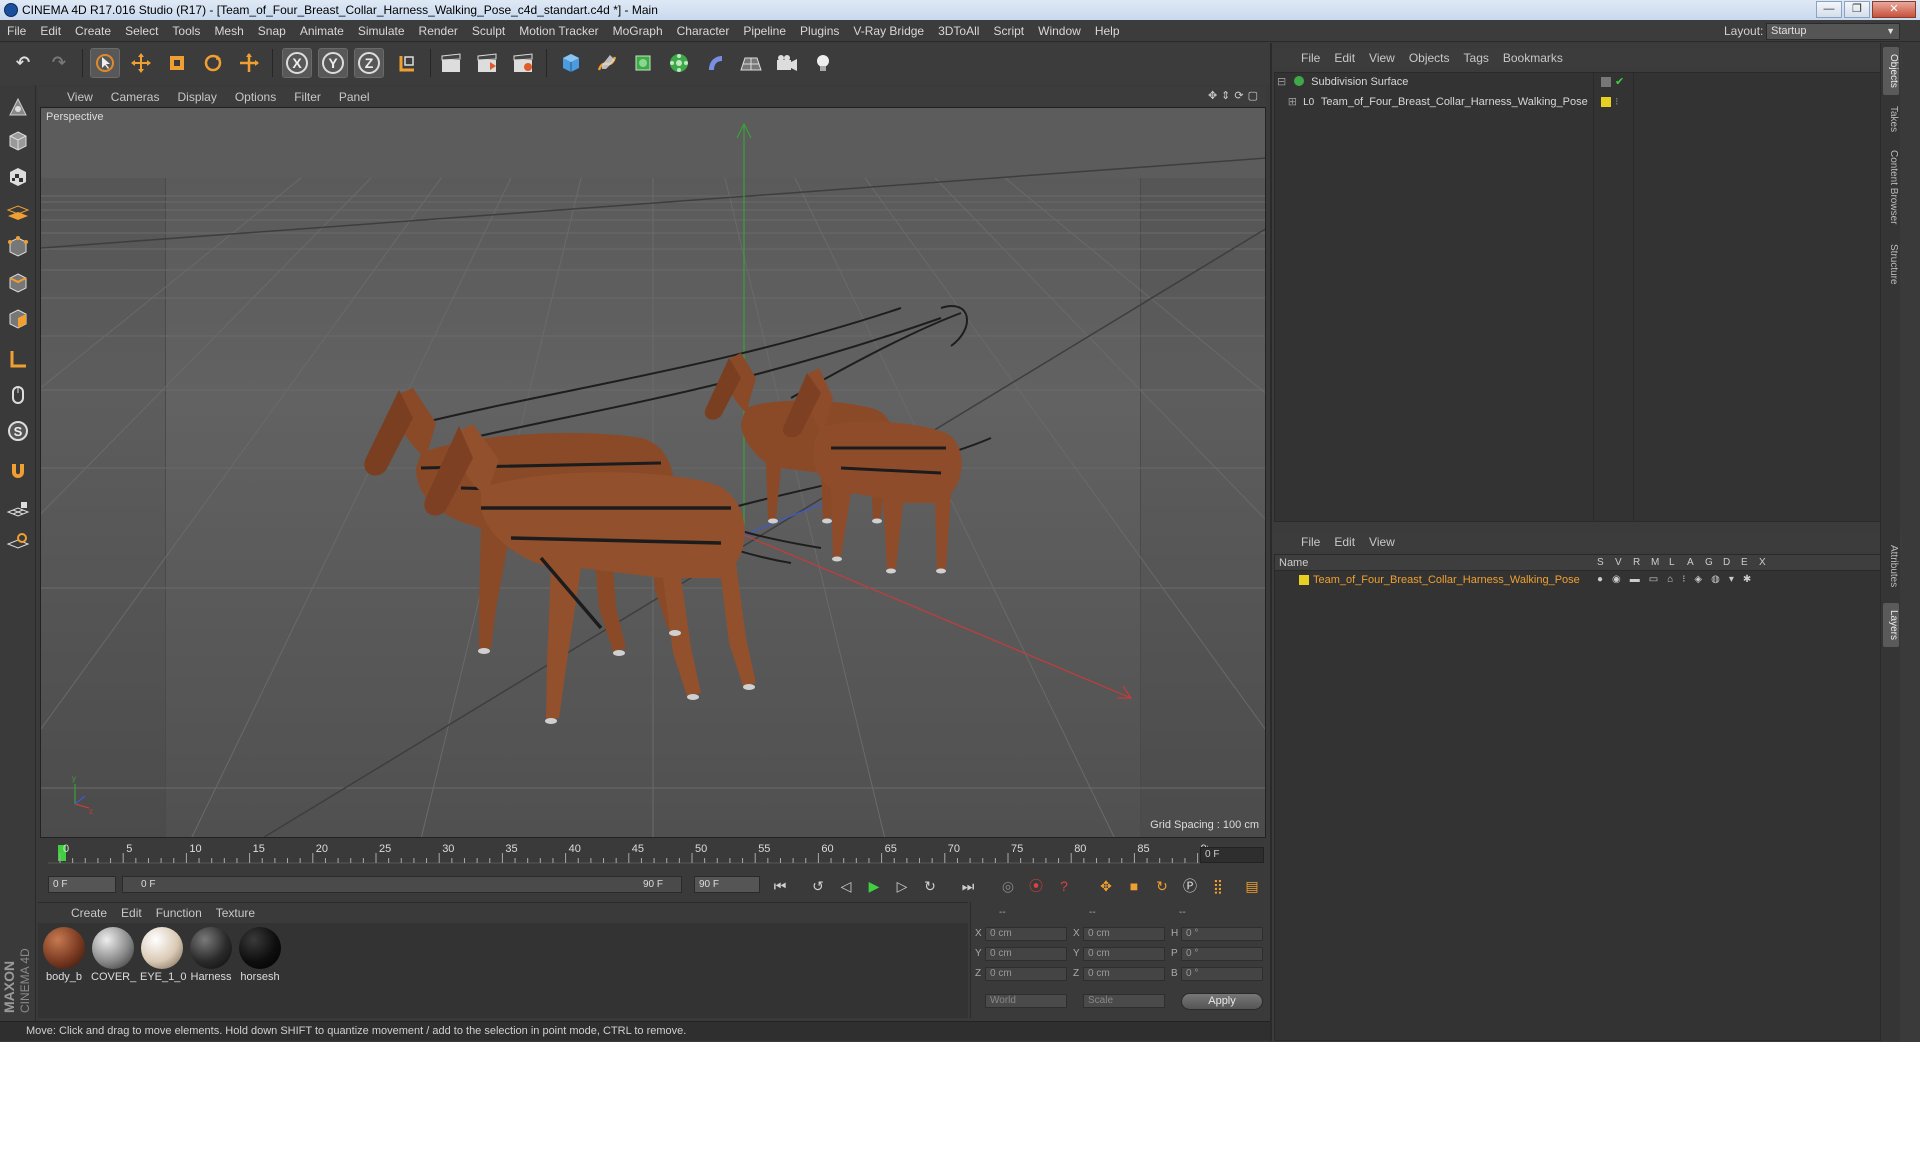  Describe the element at coordinates (1225, 95) in the screenshot. I see `dolly-view-icon: ⇕` at that location.